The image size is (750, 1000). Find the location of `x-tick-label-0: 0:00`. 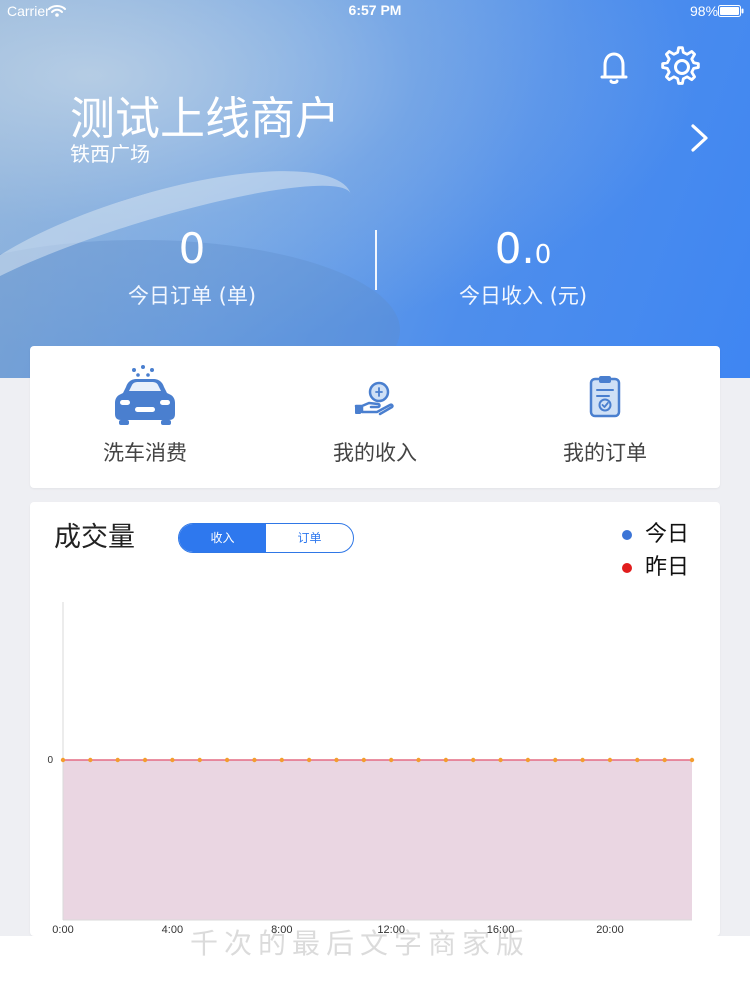

x-tick-label-0: 0:00 is located at coordinates (62, 930).